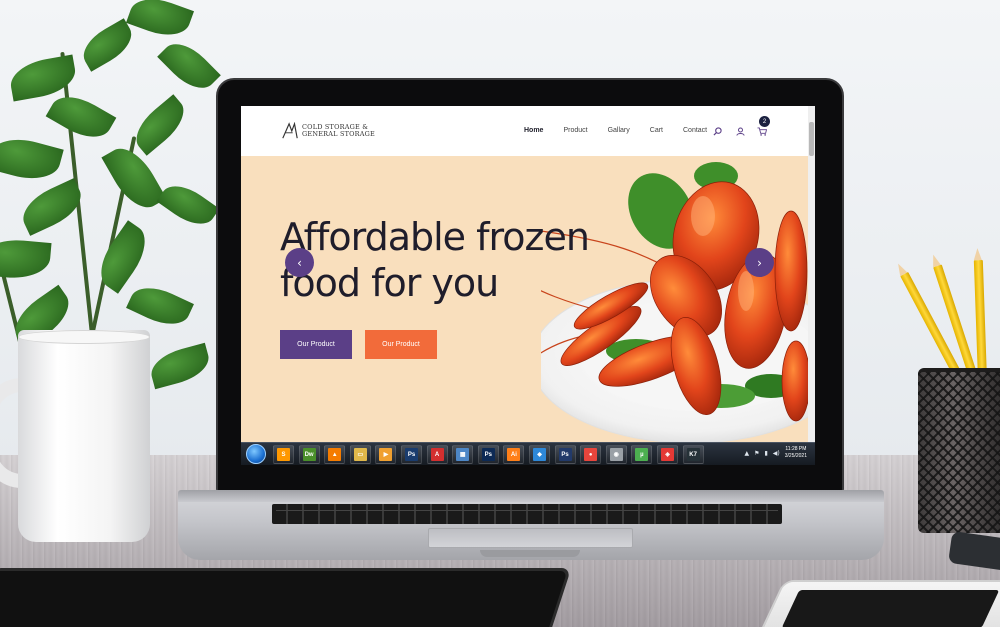 This screenshot has width=1000, height=627. What do you see at coordinates (756, 453) in the screenshot?
I see `tray-flag-icon: ⚑` at bounding box center [756, 453].